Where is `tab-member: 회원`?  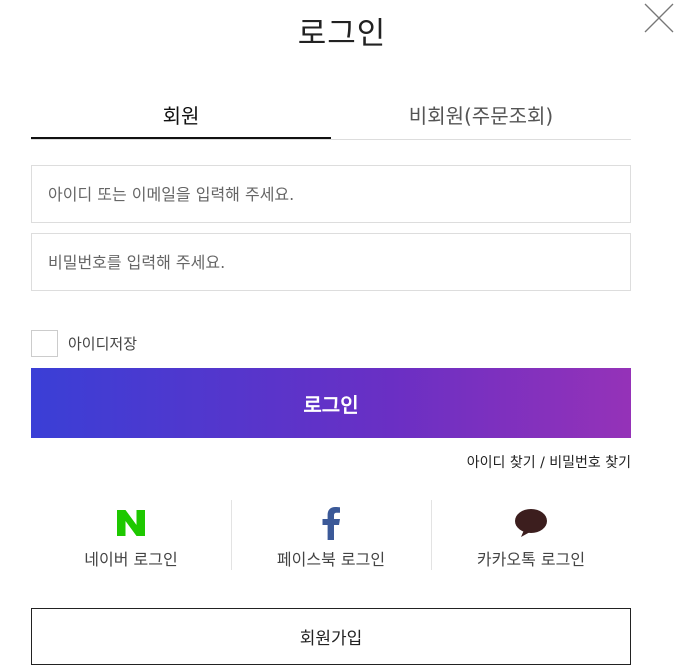
tab-member: 회원 is located at coordinates (181, 117).